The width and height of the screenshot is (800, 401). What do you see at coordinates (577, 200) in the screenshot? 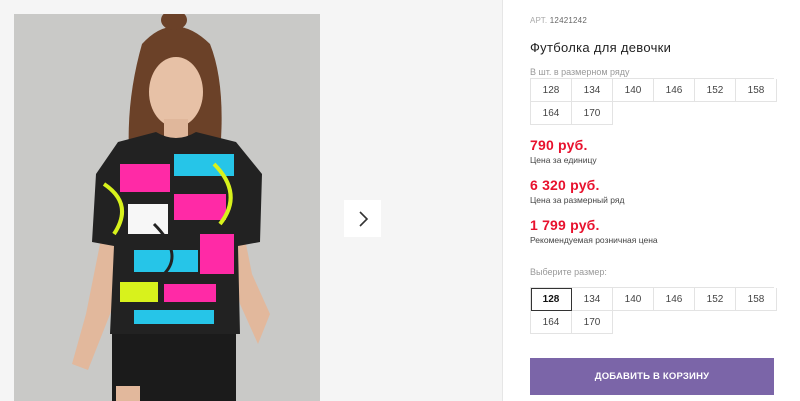
I see `pack-price-label: Цена за размерный ряд` at bounding box center [577, 200].